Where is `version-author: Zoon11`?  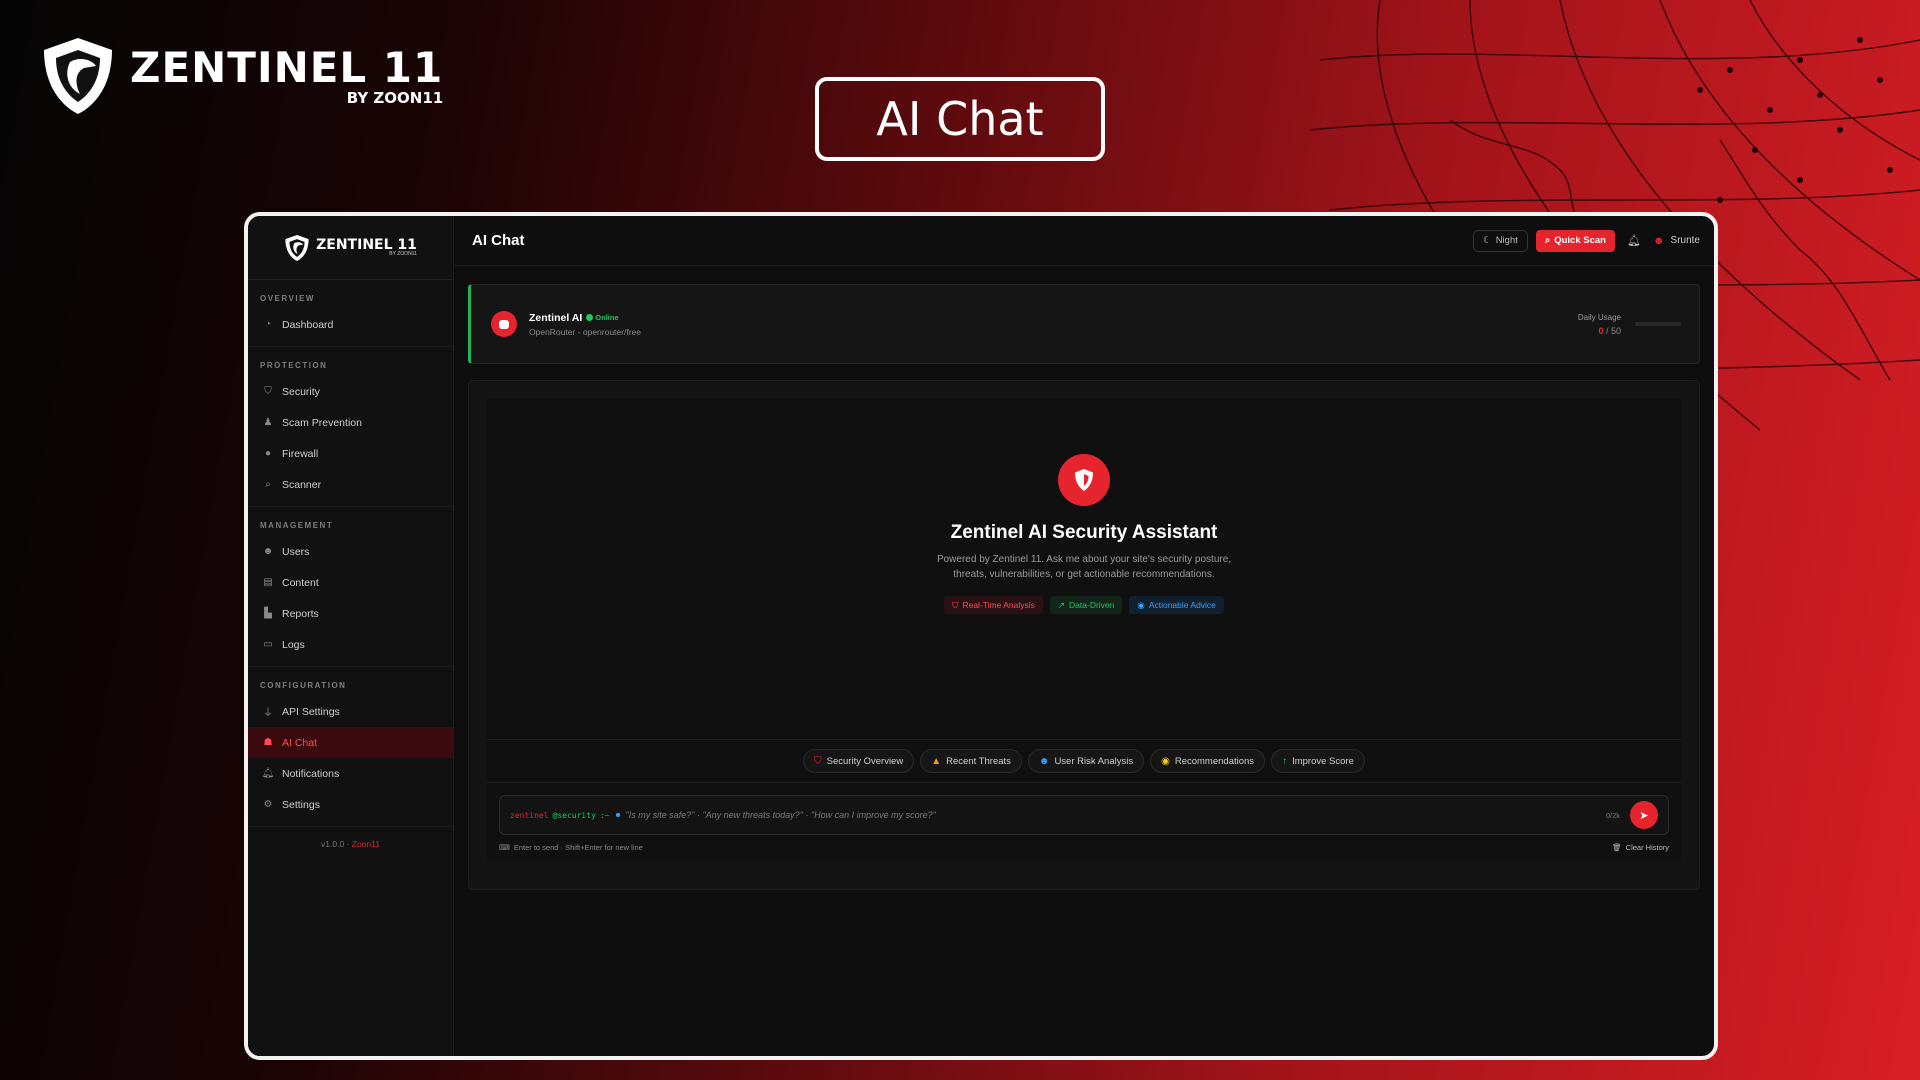 version-author: Zoon11 is located at coordinates (365, 844).